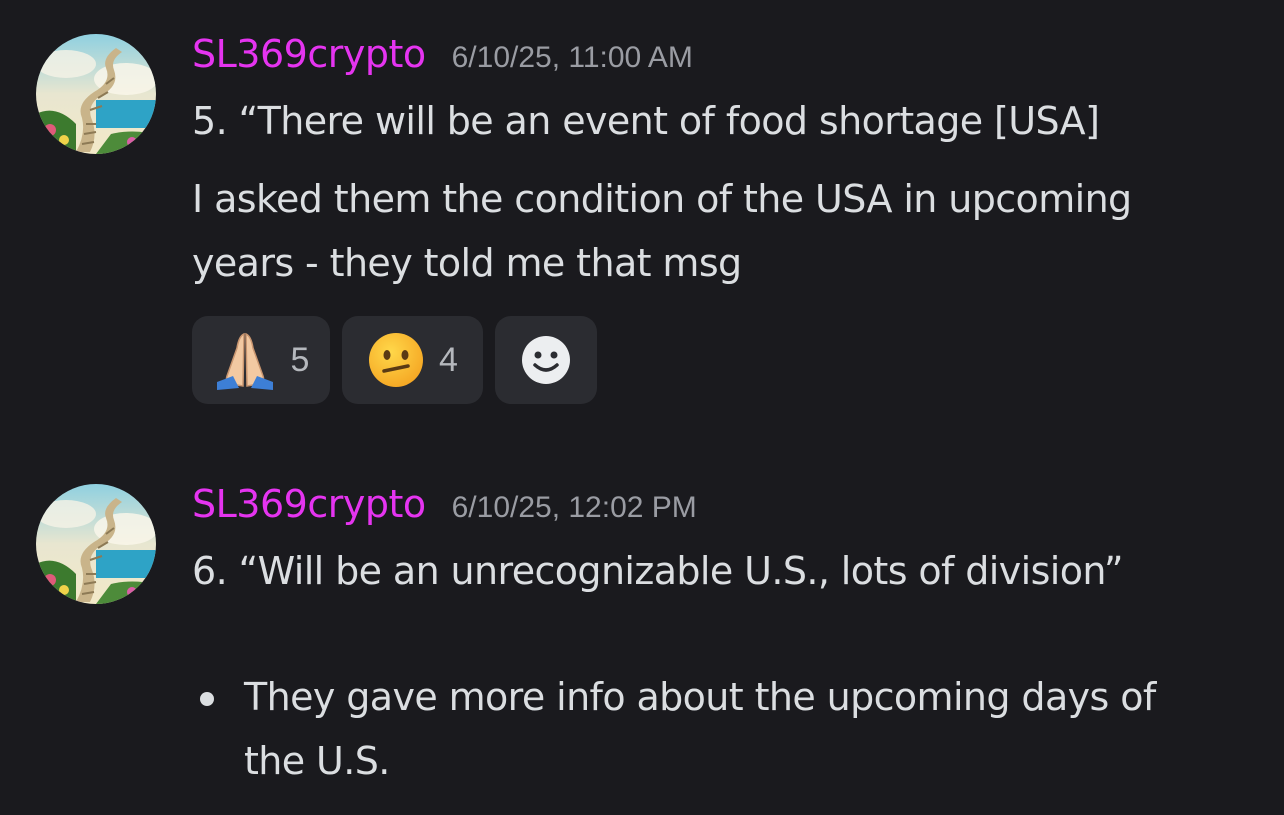  I want to click on bullet-text-line: the U.S., so click(317, 761).